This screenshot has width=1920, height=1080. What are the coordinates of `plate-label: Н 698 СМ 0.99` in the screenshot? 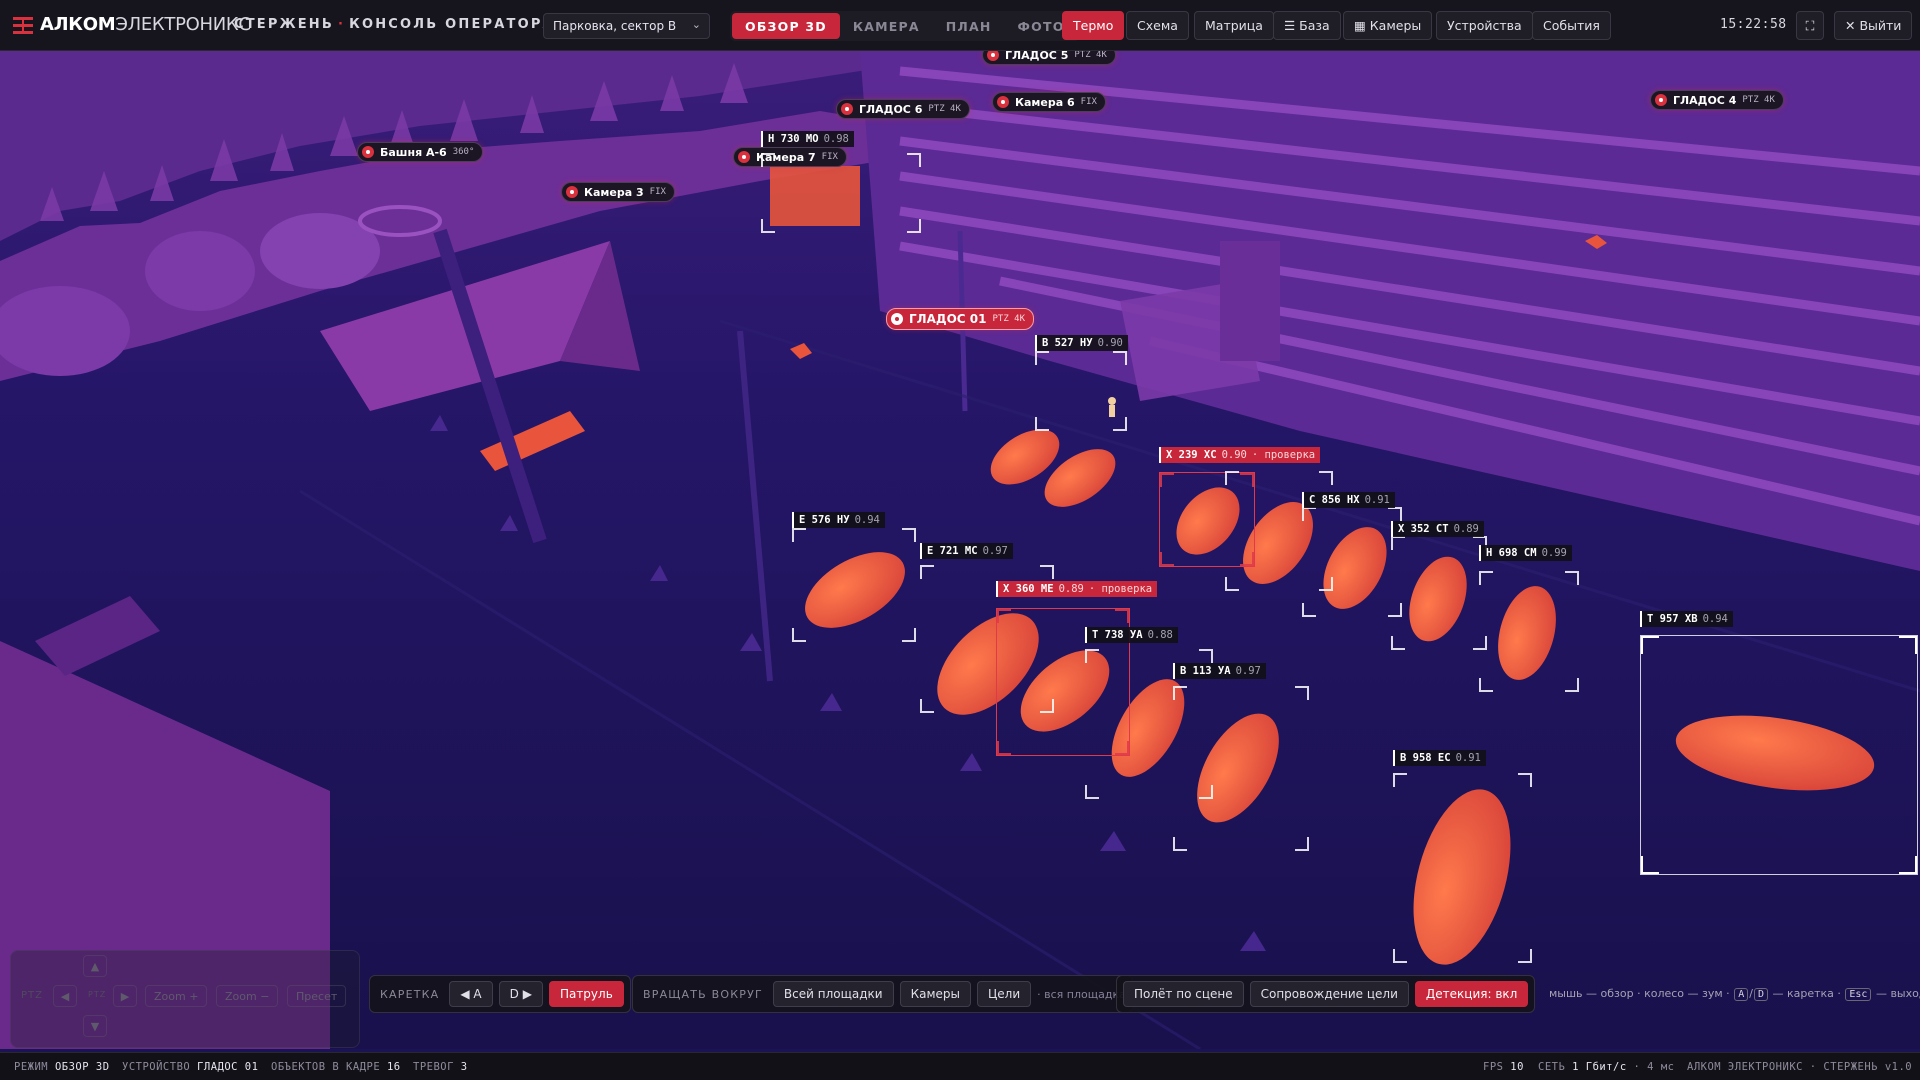 It's located at (1525, 553).